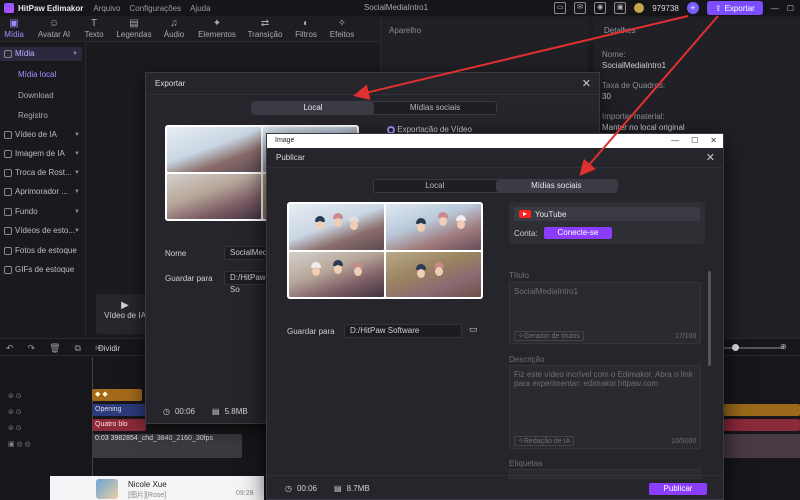 This screenshot has height=500, width=800. I want to click on import-label: Importar material:, so click(633, 116).